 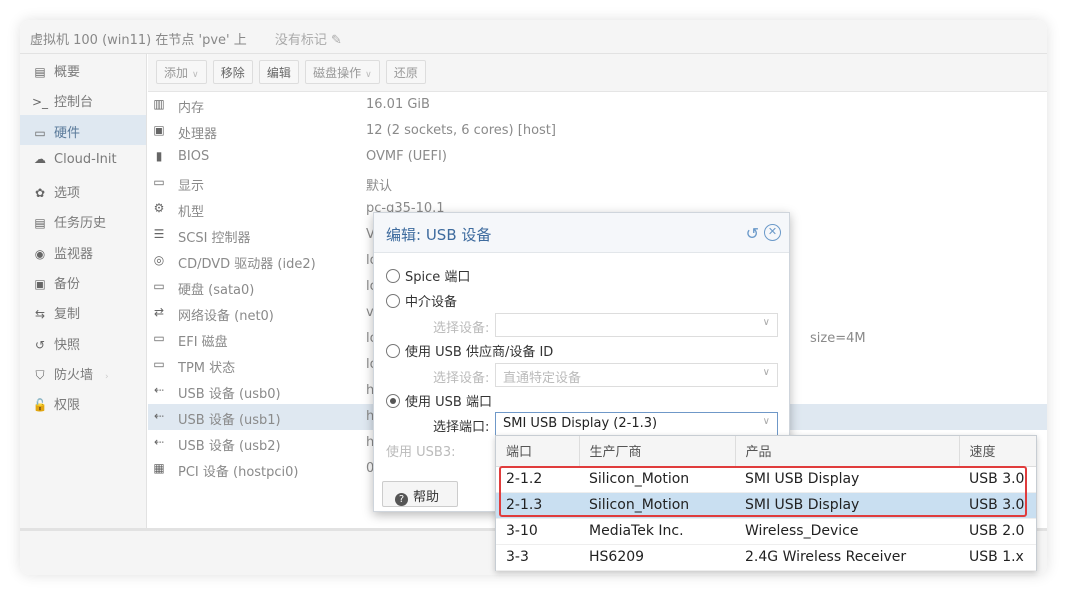 I want to click on database-icon: ☰, so click(x=159, y=234).